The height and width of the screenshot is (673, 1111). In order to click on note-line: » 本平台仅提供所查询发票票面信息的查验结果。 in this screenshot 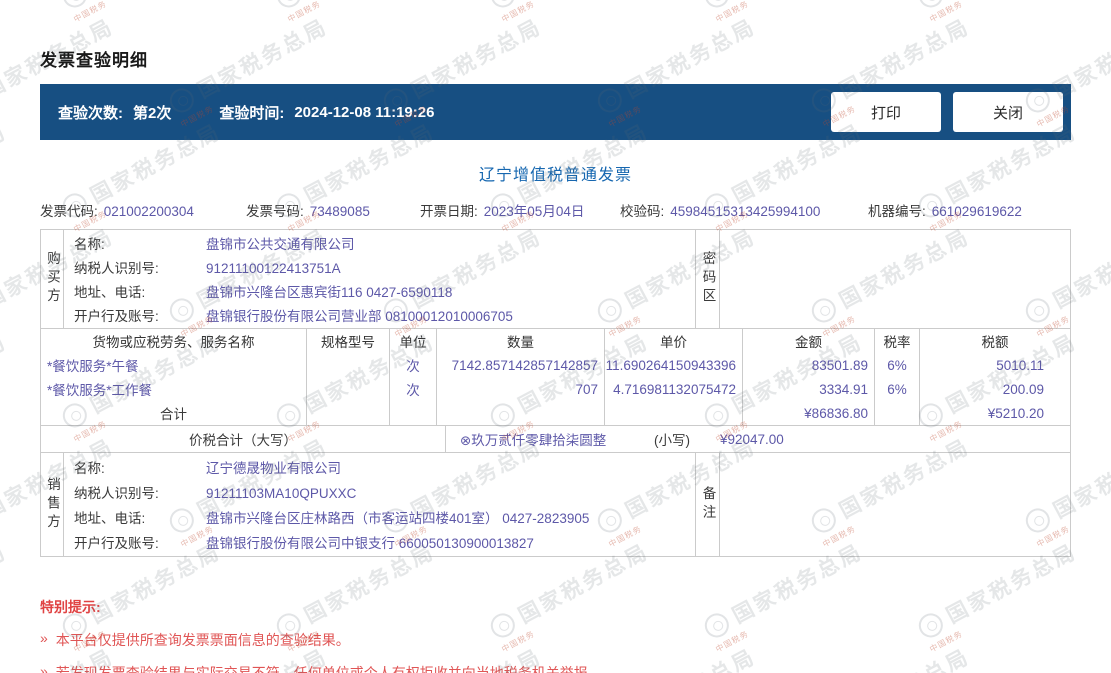, I will do `click(555, 640)`.